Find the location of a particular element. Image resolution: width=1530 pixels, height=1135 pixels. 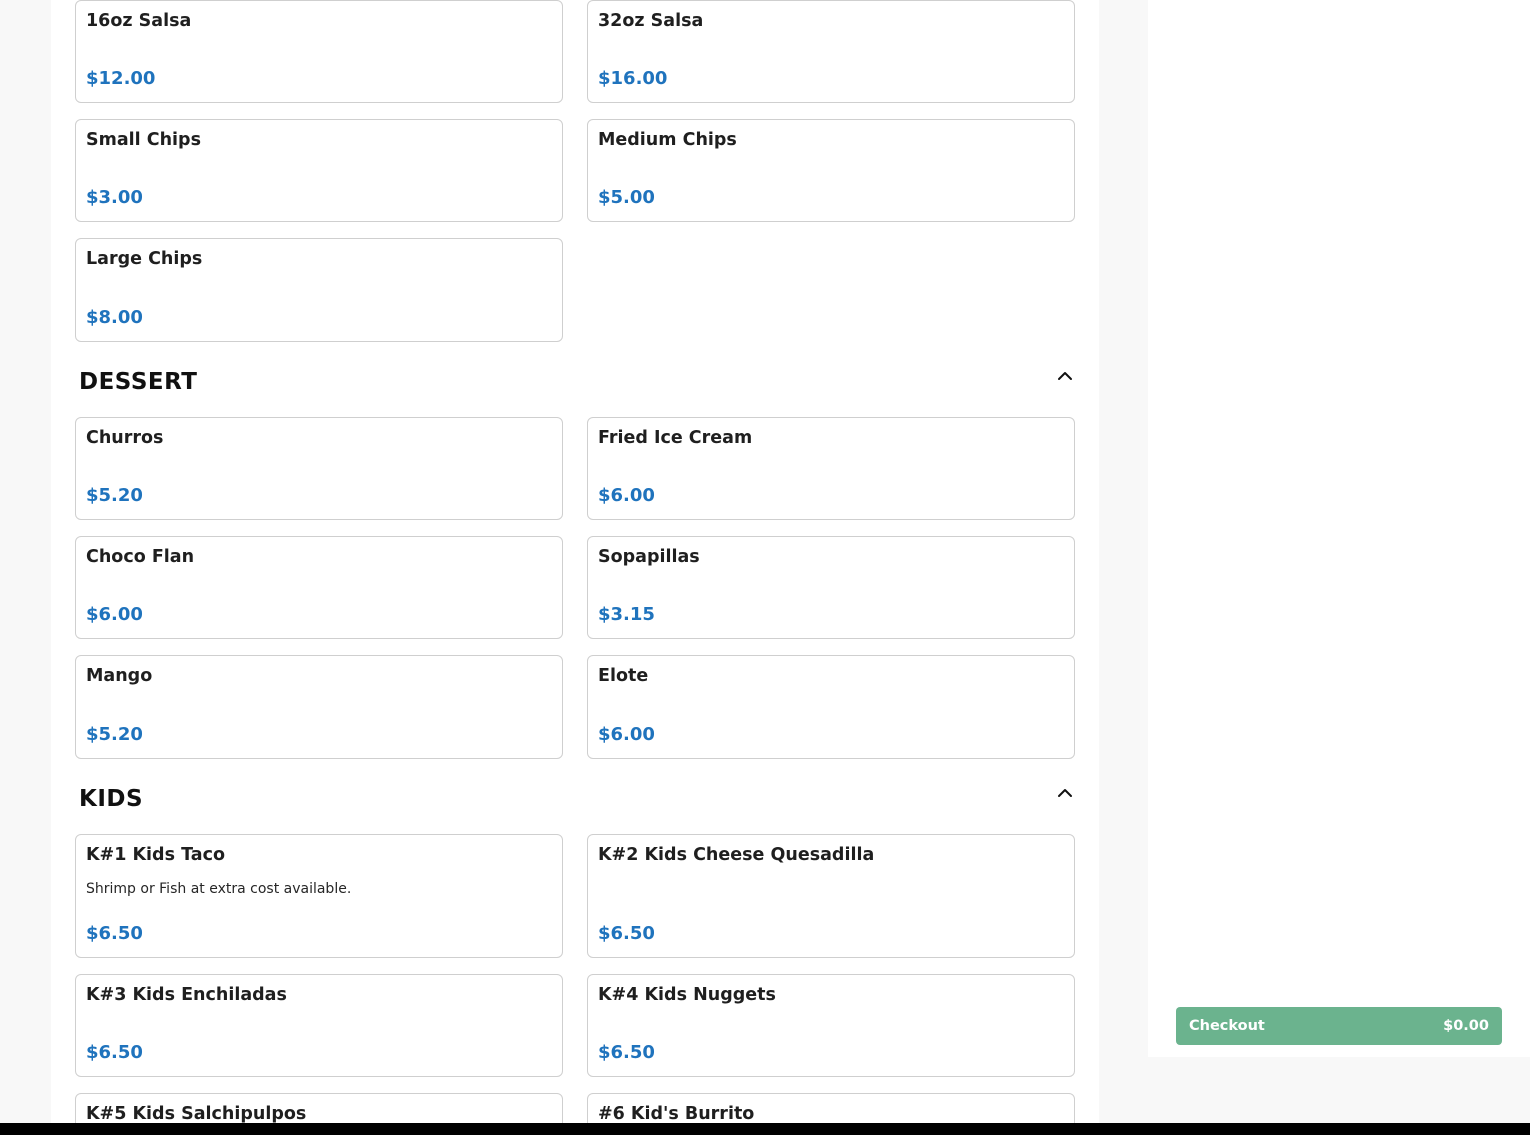

menu-item-card: K#3 Kids Enchiladas $6.50 is located at coordinates (319, 1025).